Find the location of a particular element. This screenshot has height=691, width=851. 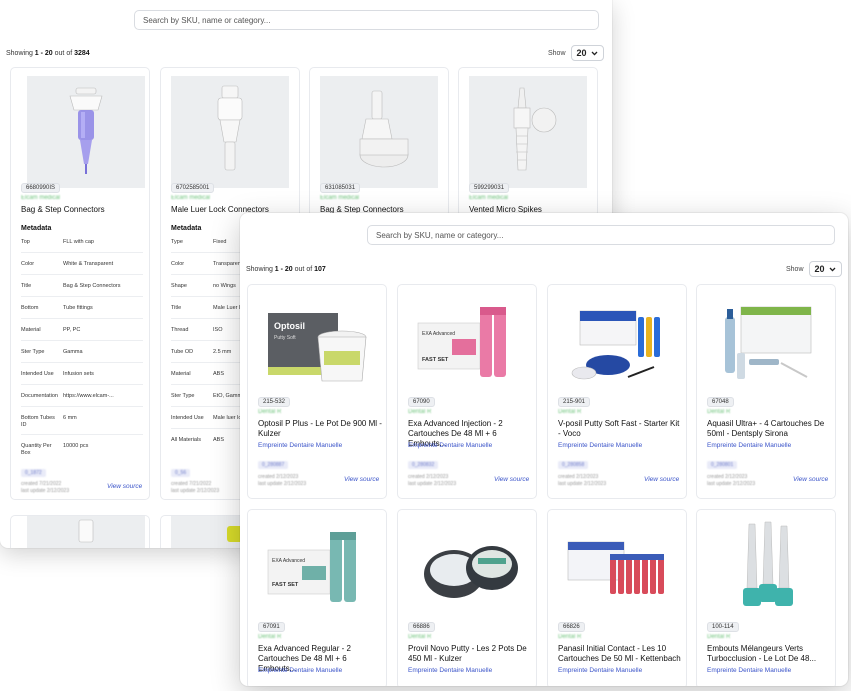

svg-text: Putty Soft is located at coordinates (285, 338).